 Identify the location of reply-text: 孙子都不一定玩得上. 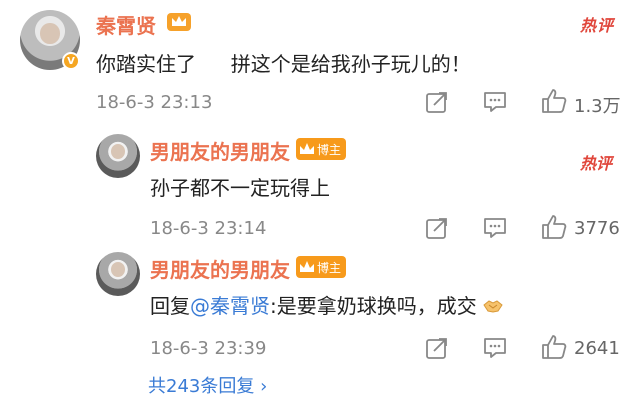
(240, 188).